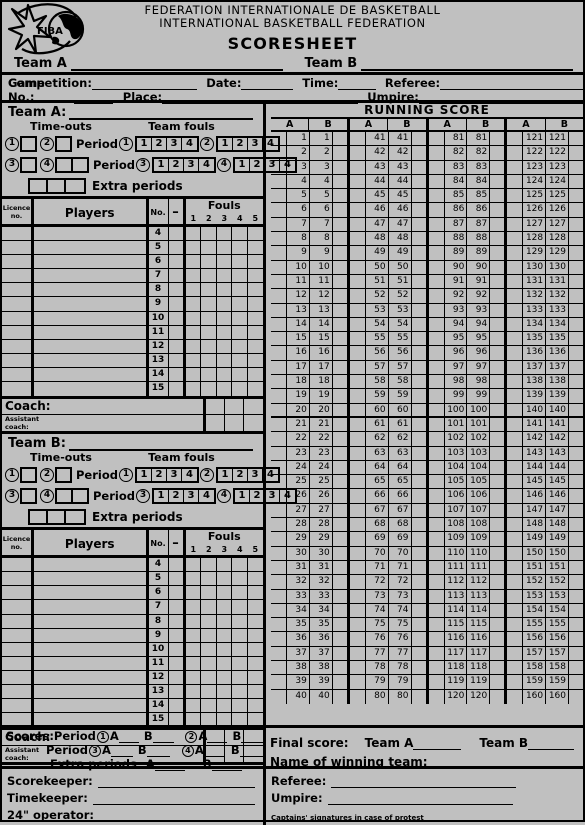  Describe the element at coordinates (535, 353) in the screenshot. I see `rs-a-value-136: 136` at that location.